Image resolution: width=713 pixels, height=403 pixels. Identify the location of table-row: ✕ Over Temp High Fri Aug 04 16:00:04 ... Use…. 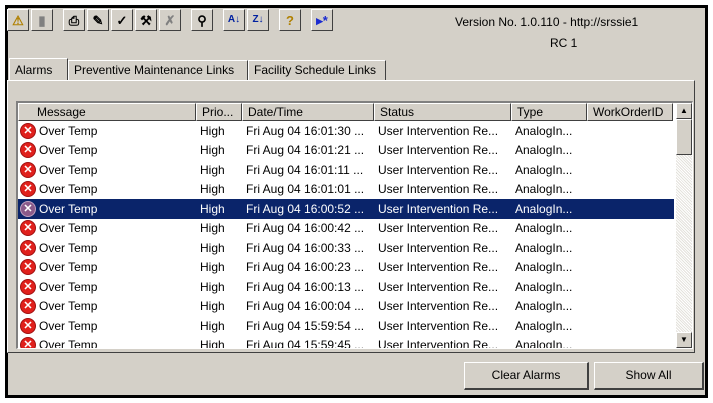
(346, 307).